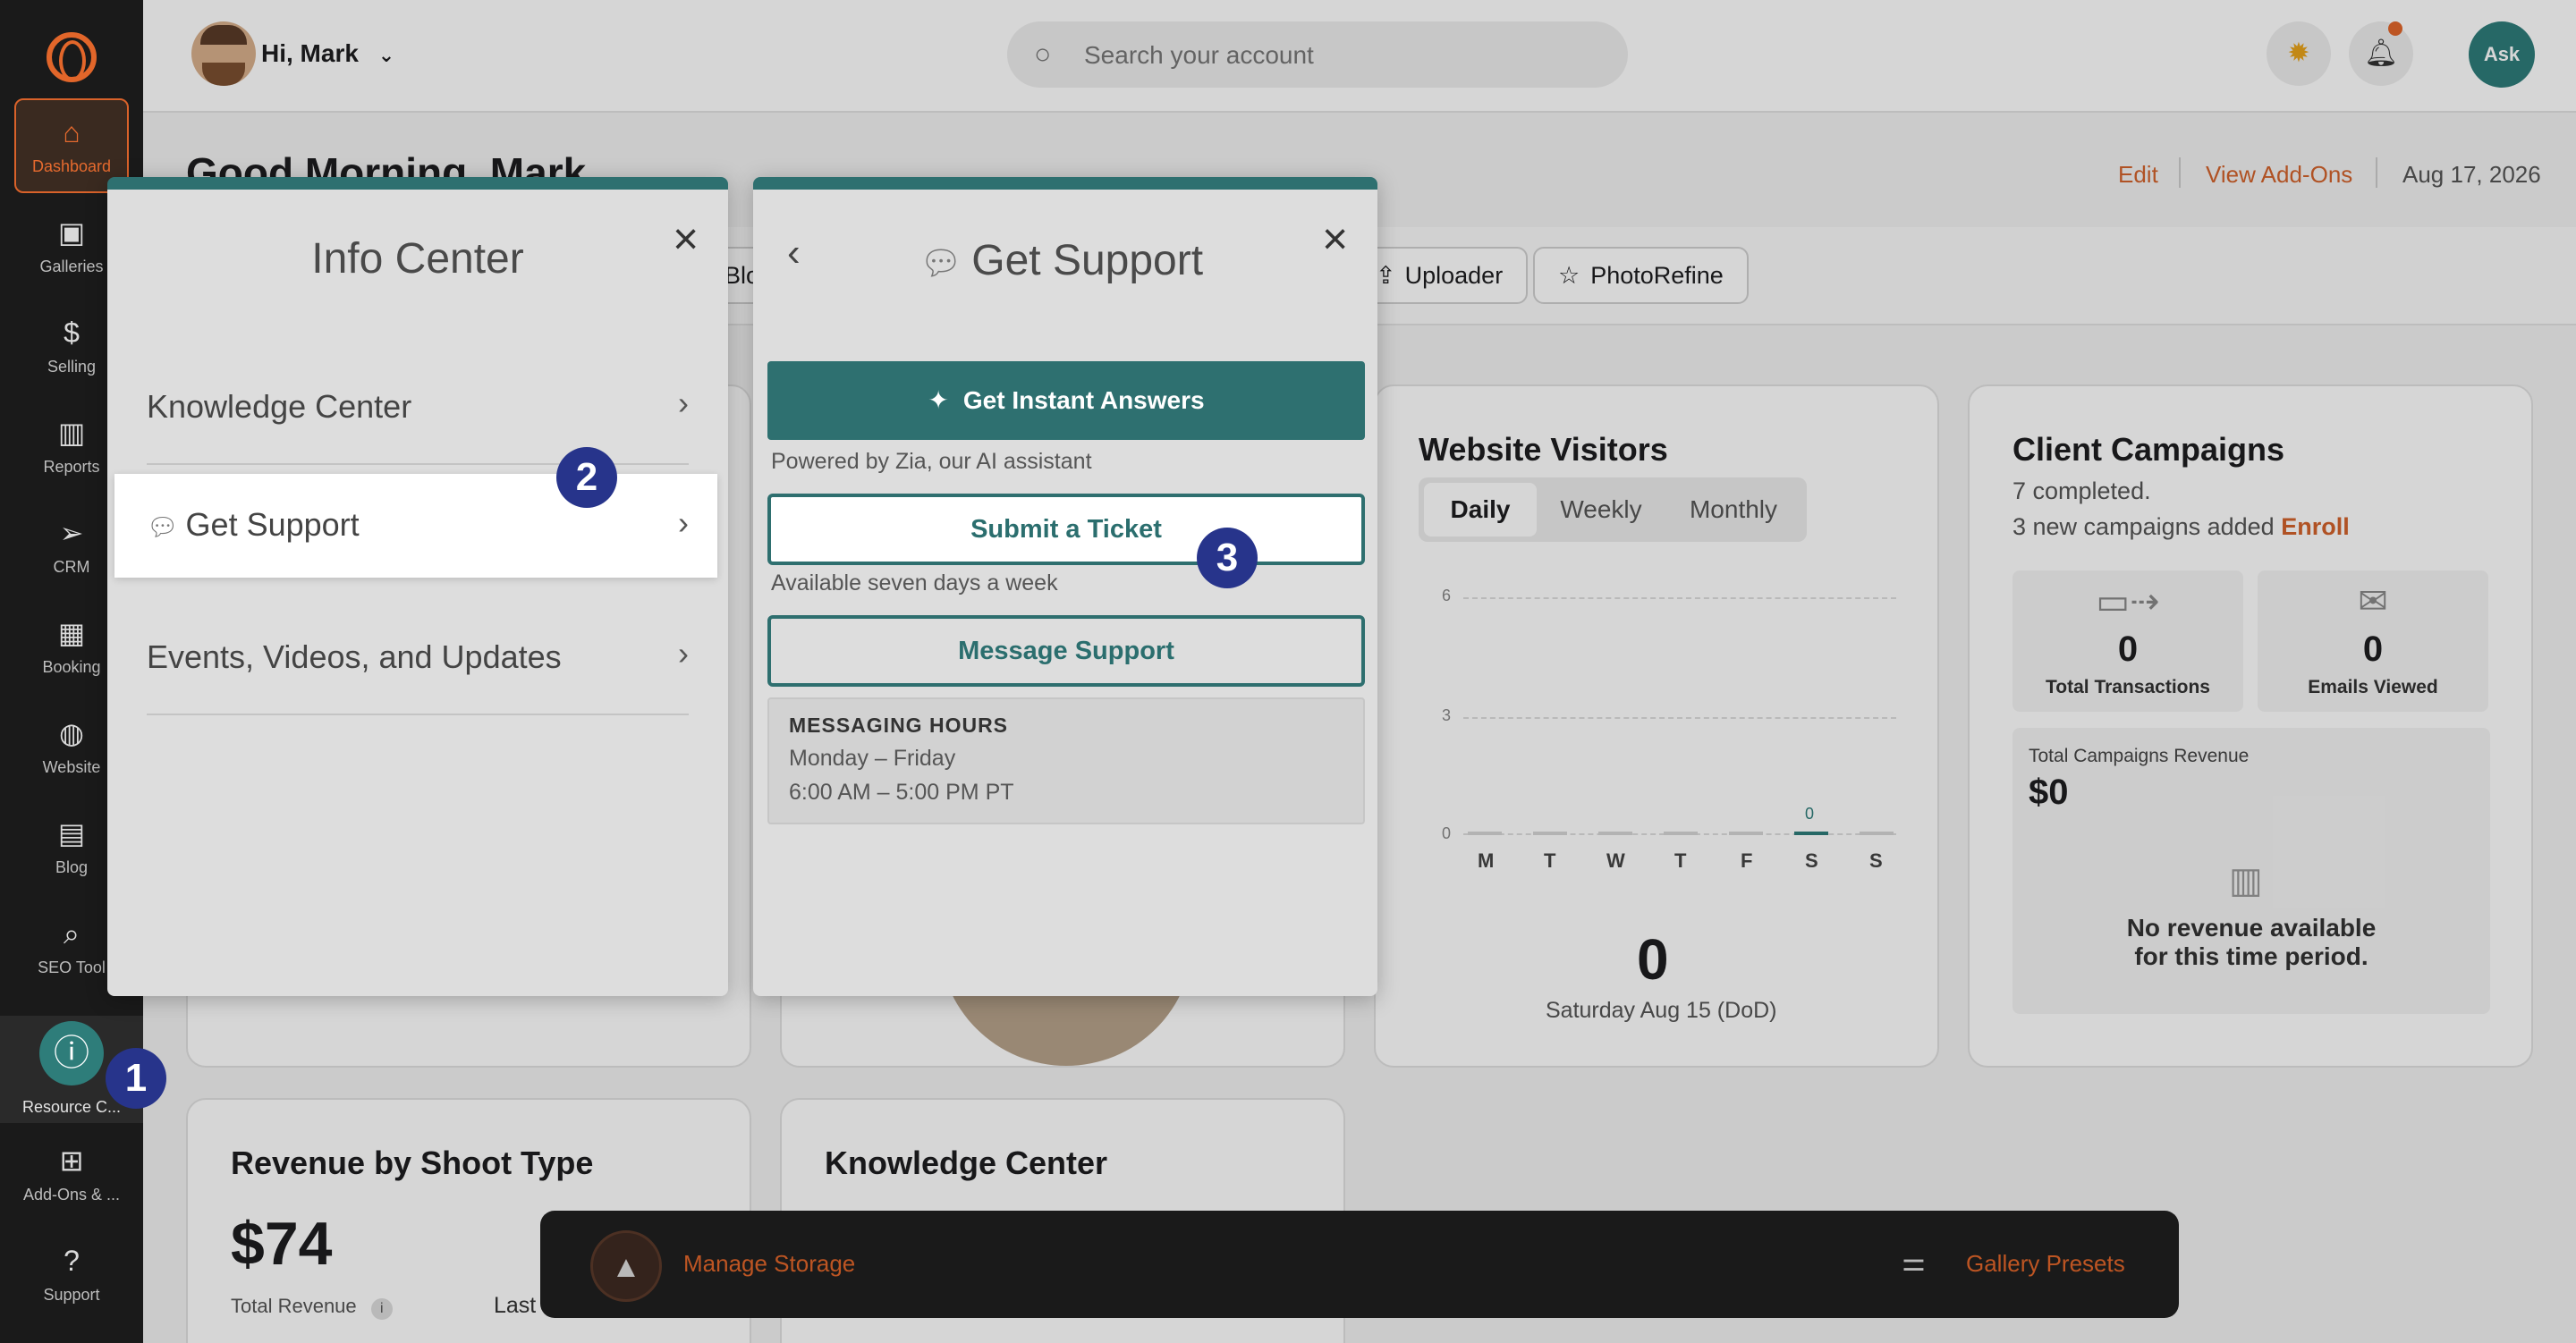 This screenshot has width=2576, height=1343. I want to click on powered-by-note: Powered by Zia, our AI assistant, so click(931, 462).